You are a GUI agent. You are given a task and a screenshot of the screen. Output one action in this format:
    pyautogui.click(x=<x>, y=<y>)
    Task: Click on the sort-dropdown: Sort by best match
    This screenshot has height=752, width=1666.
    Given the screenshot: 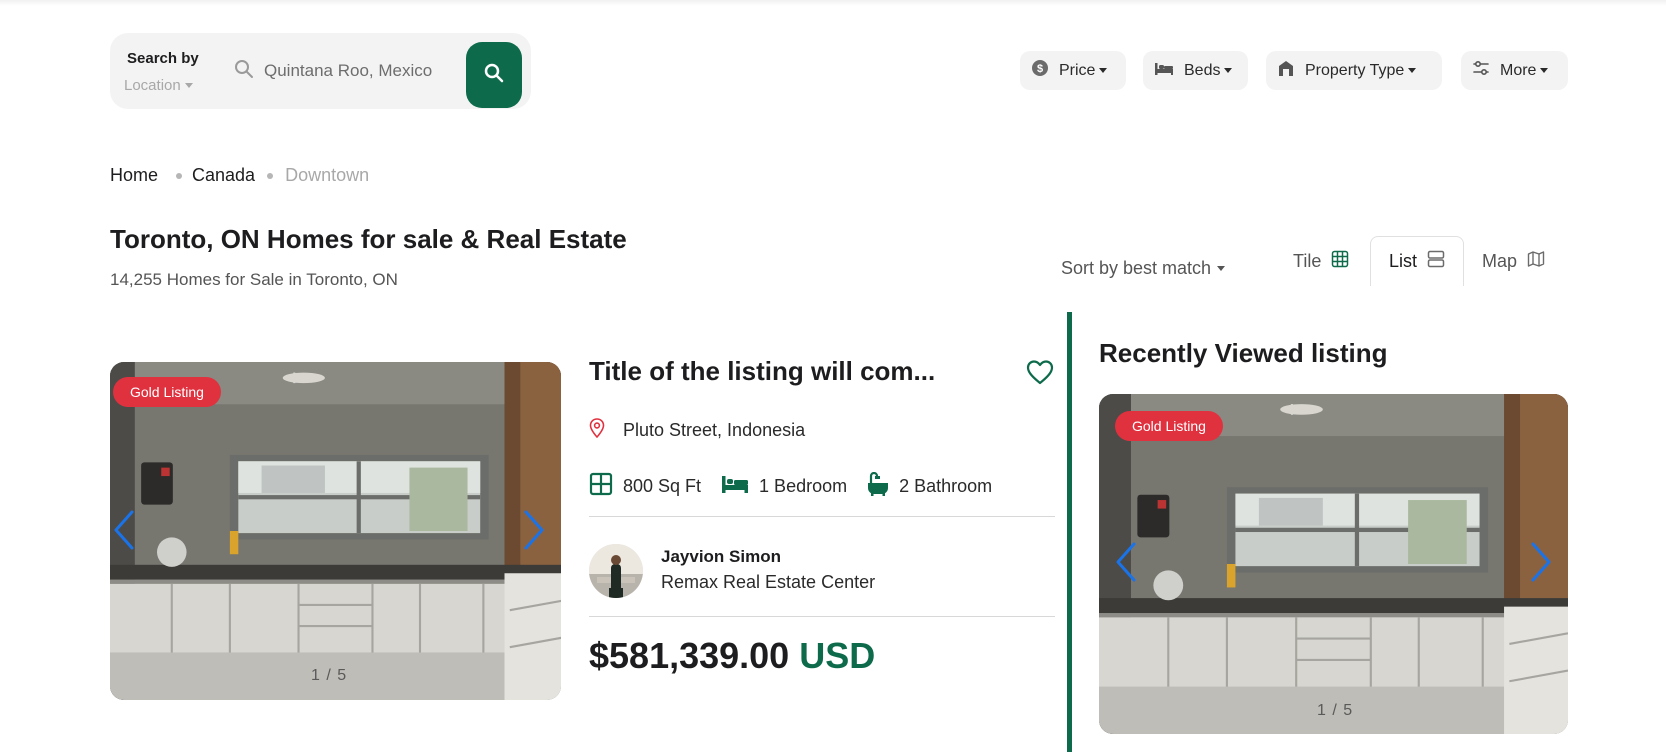 What is the action you would take?
    pyautogui.click(x=1143, y=268)
    